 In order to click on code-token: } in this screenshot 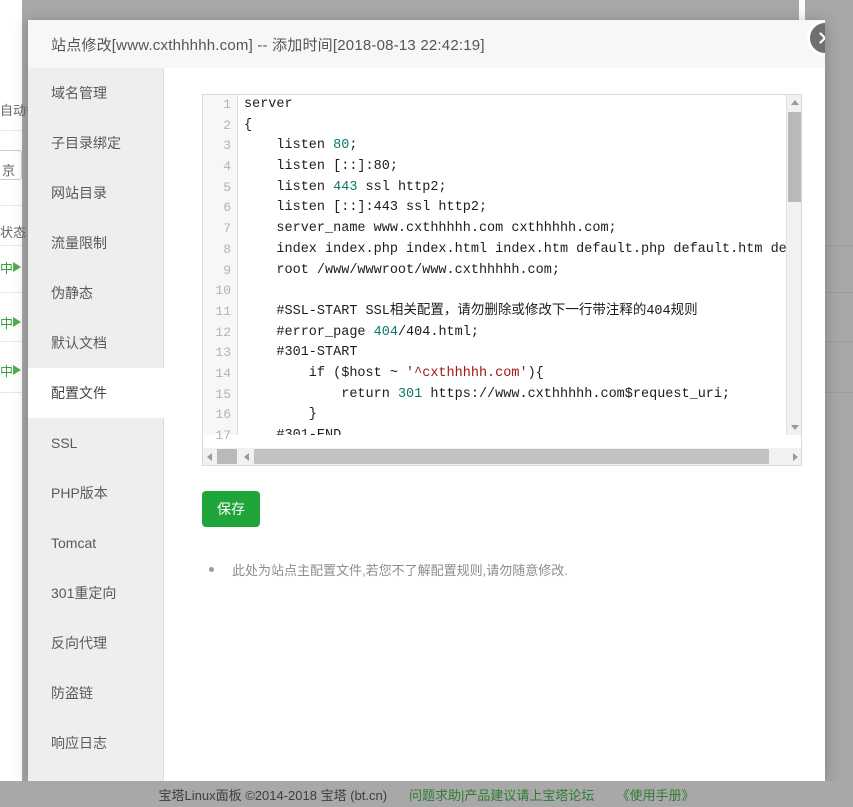, I will do `click(280, 415)`.